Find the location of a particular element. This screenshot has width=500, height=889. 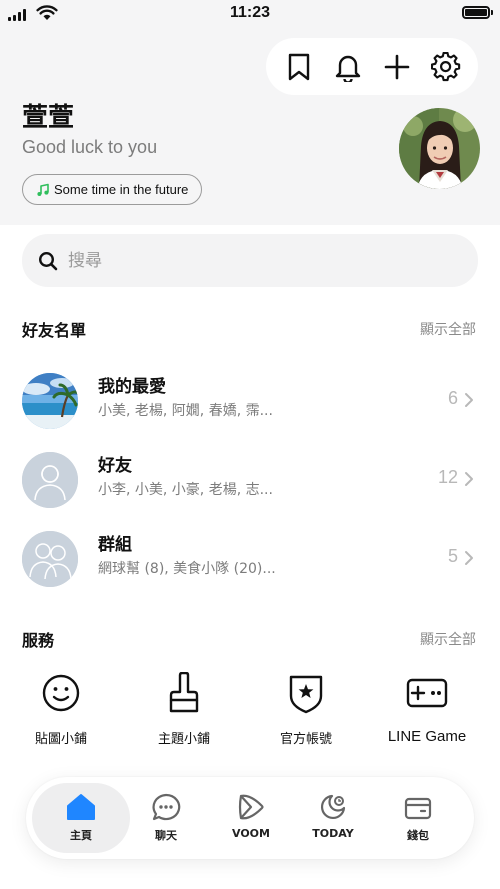

favorites-title: 我的最愛 is located at coordinates (132, 387).